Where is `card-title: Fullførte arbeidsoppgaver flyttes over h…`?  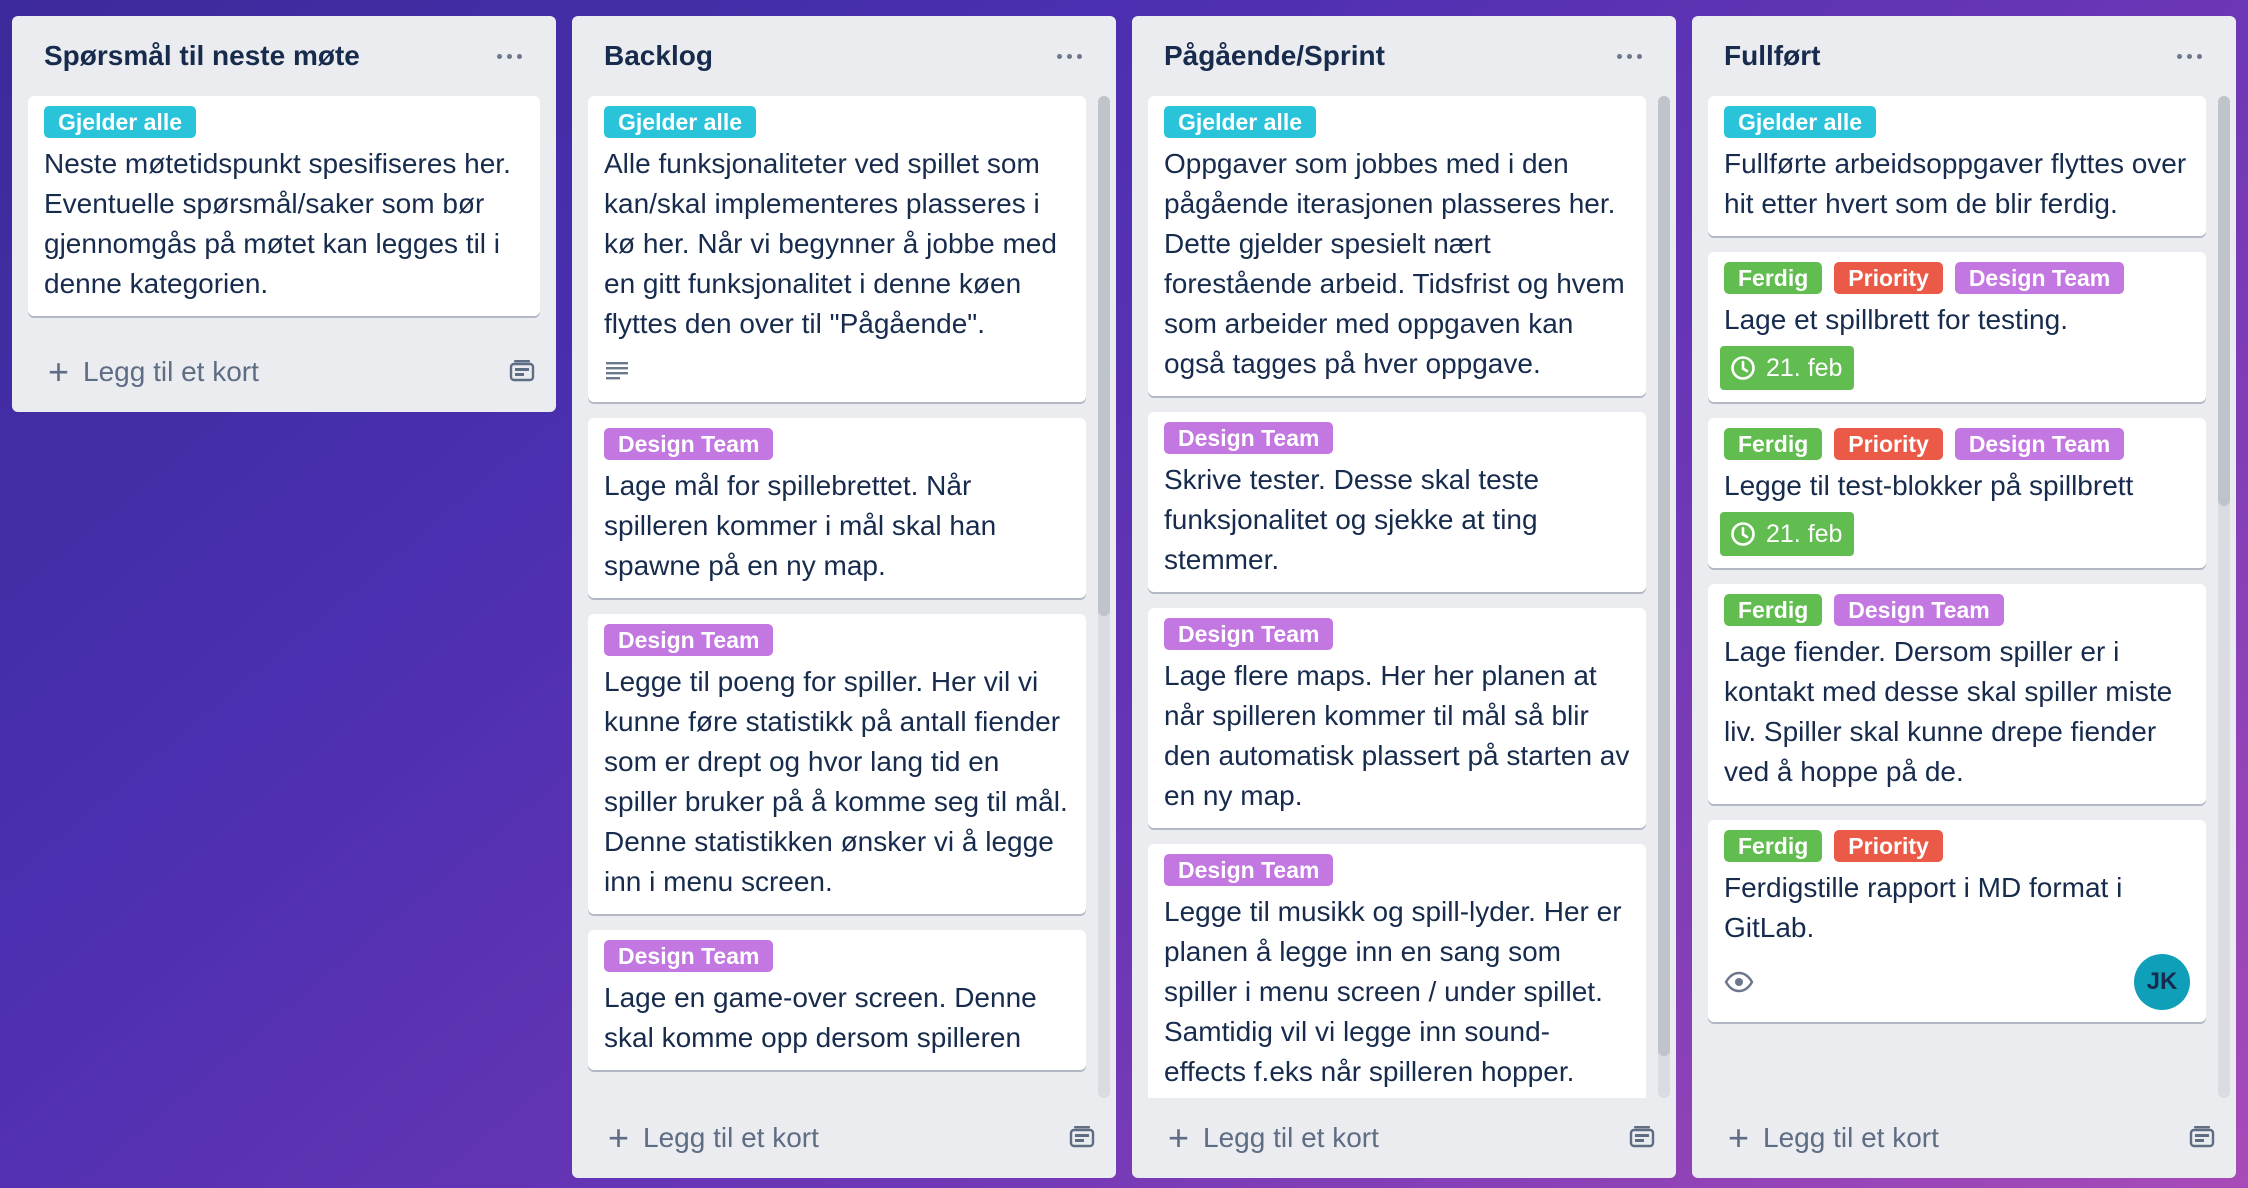 card-title: Fullførte arbeidsoppgaver flyttes over h… is located at coordinates (1955, 183).